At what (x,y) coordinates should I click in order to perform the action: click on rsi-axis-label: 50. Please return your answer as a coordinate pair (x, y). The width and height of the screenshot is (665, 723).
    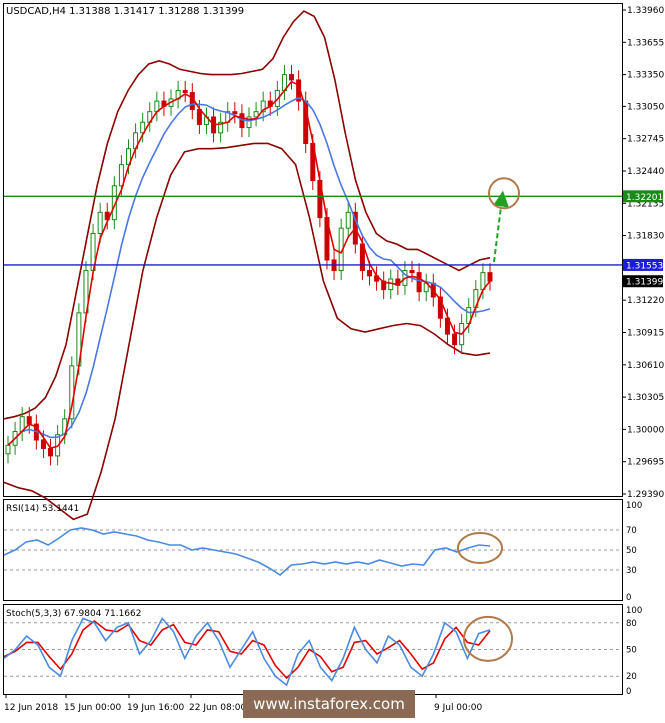
    Looking at the image, I should click on (631, 551).